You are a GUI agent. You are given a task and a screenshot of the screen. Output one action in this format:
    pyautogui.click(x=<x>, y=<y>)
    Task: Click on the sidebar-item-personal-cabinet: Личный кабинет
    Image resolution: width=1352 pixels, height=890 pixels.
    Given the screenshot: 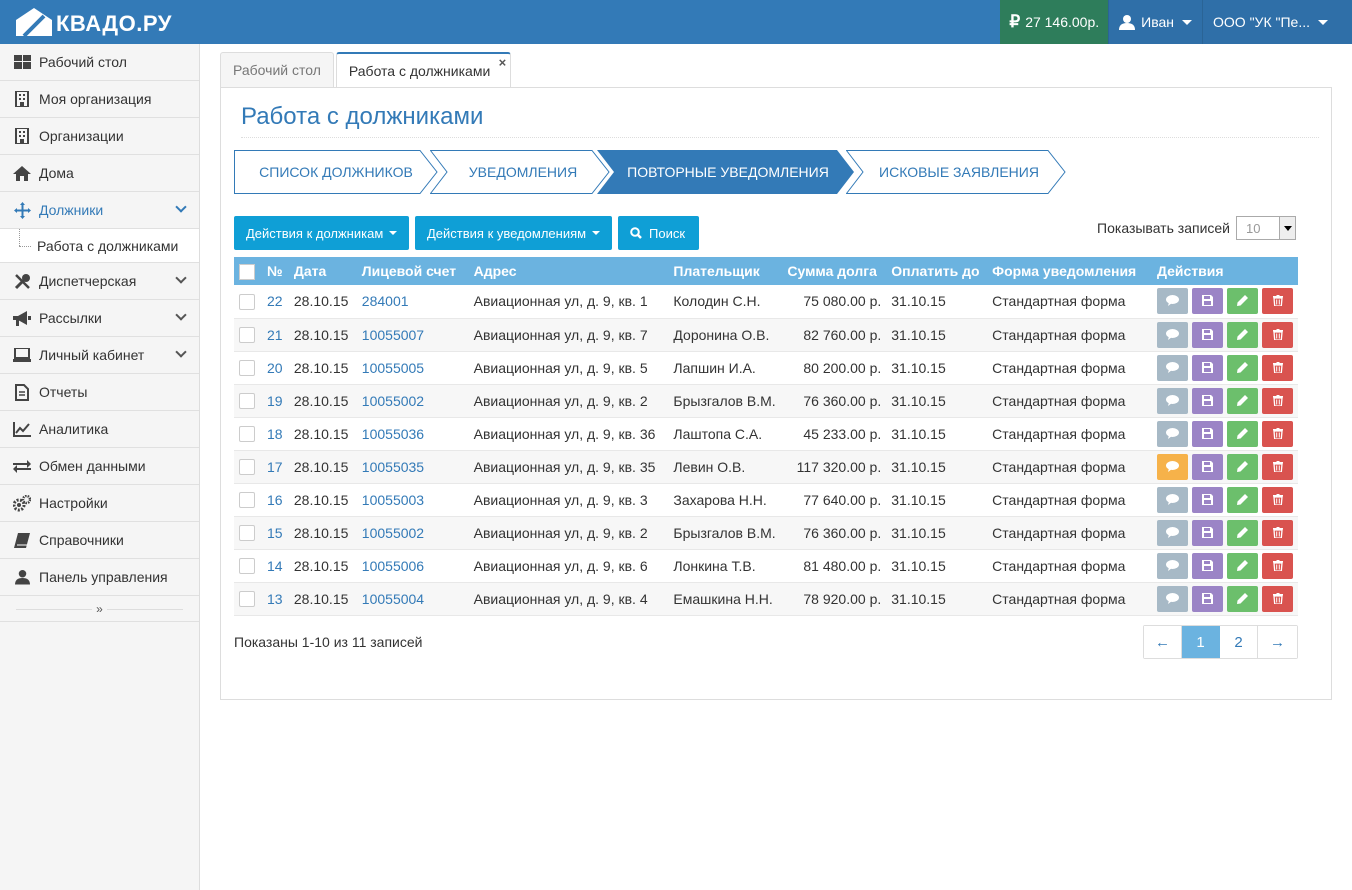 What is the action you would take?
    pyautogui.click(x=99, y=355)
    